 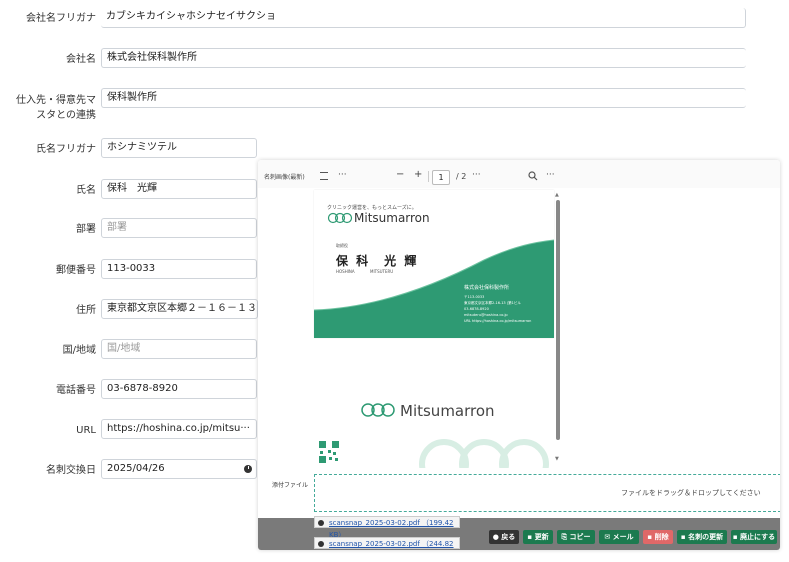 I want to click on card-brand-name: Mitsumarron, so click(x=392, y=218).